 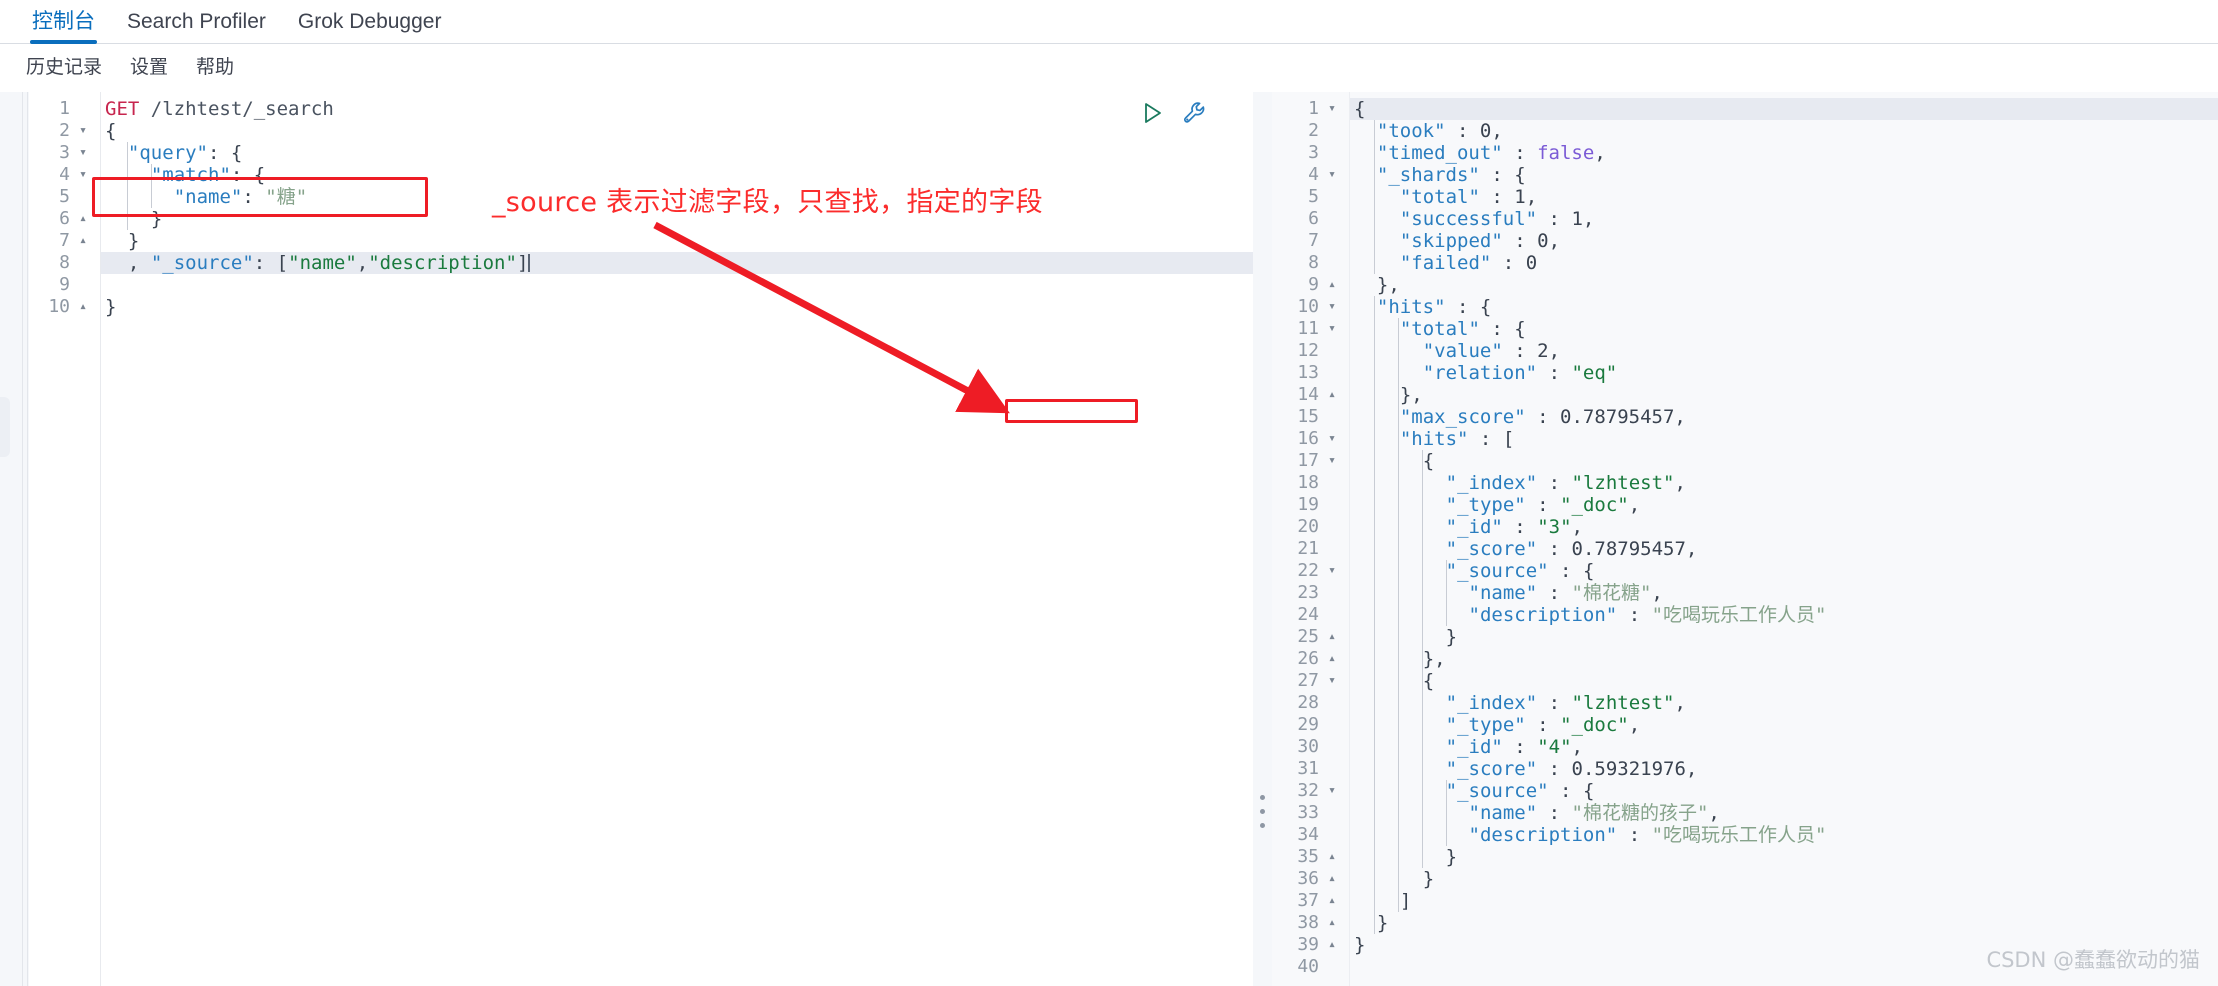 What do you see at coordinates (1784, 241) in the screenshot?
I see `code-line: "skipped" : 0,` at bounding box center [1784, 241].